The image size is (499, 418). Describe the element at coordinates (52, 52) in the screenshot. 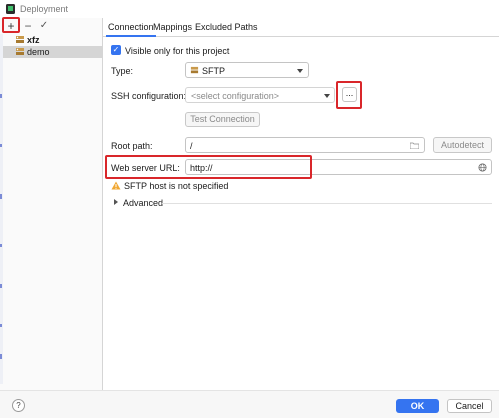

I see `server-item-demo: demo` at that location.